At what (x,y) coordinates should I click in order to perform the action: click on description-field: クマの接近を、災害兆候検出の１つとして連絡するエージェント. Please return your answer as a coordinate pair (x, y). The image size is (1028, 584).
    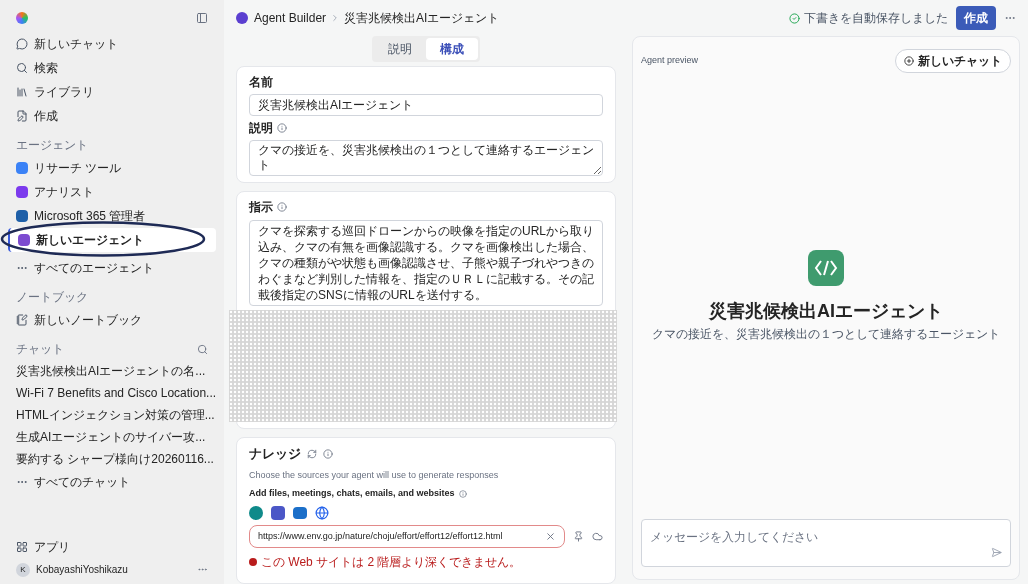
    Looking at the image, I should click on (426, 158).